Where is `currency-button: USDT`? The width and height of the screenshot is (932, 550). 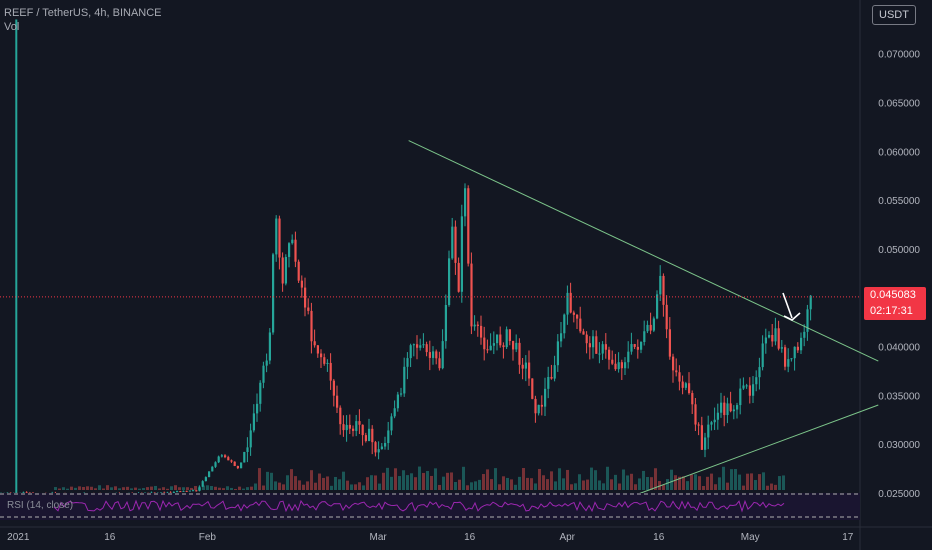
currency-button: USDT is located at coordinates (894, 15).